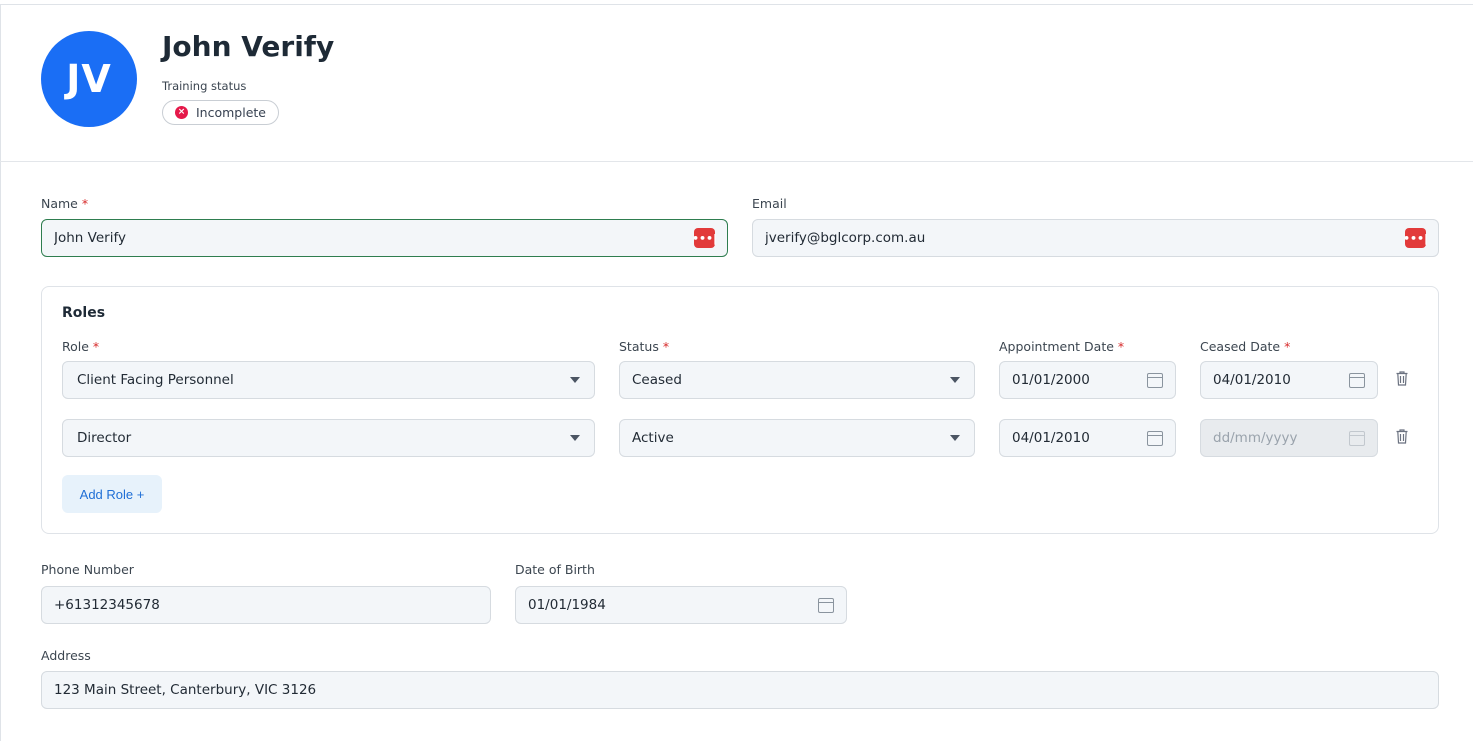  I want to click on ceased-date-input: dd/mm/yyyy, so click(1289, 438).